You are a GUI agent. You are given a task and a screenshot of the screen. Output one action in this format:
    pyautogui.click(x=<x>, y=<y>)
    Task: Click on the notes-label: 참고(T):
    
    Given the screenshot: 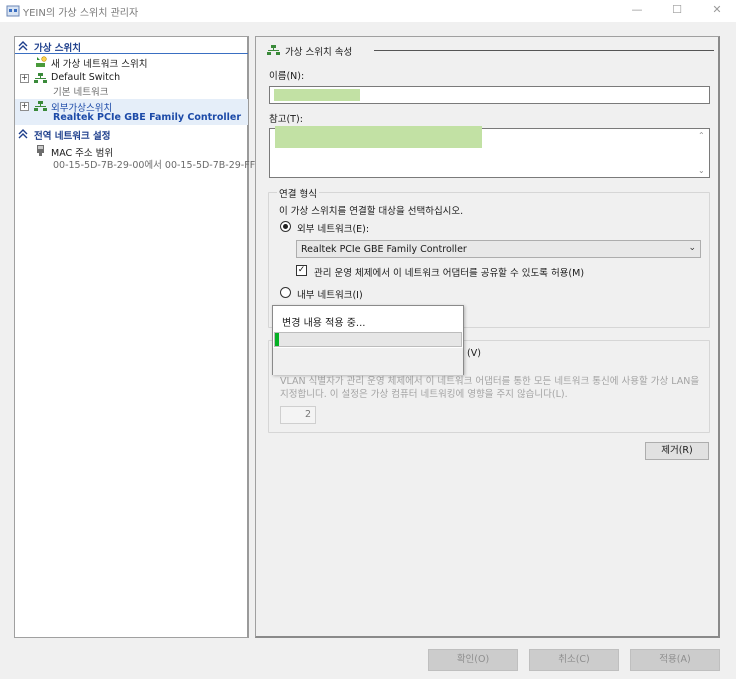 What is the action you would take?
    pyautogui.click(x=286, y=119)
    